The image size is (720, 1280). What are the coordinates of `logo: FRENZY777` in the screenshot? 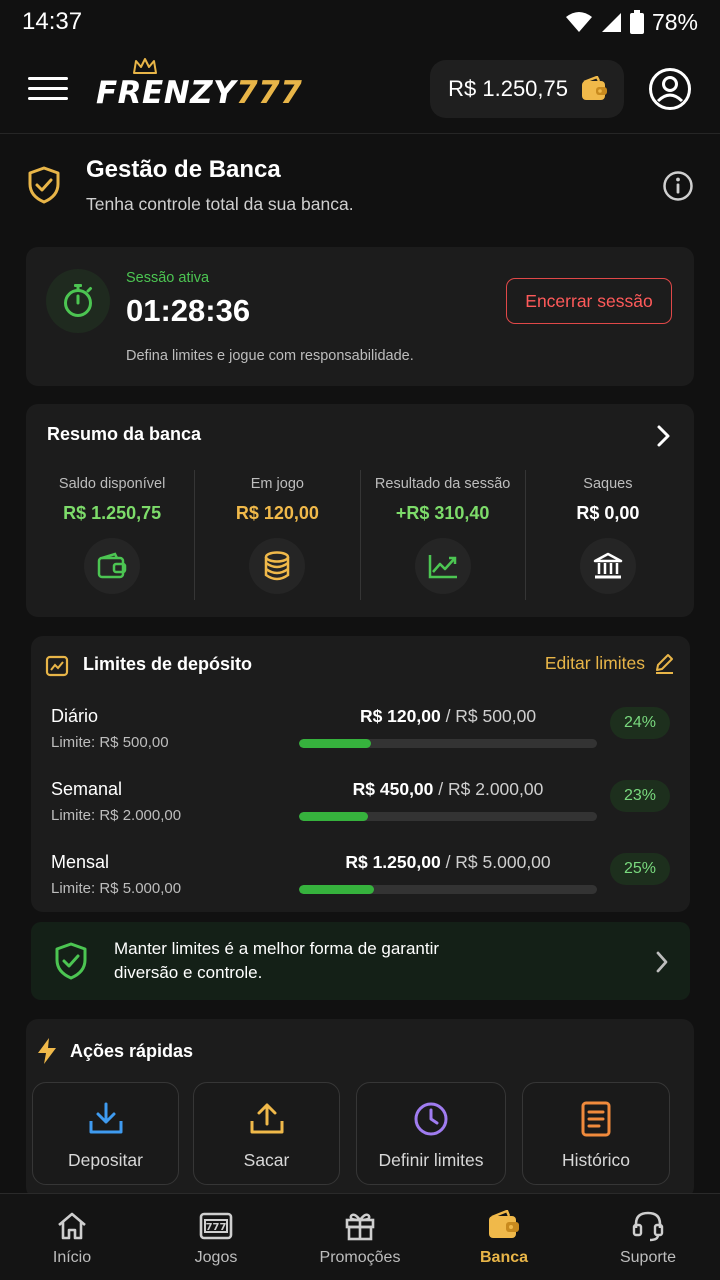 It's located at (199, 84).